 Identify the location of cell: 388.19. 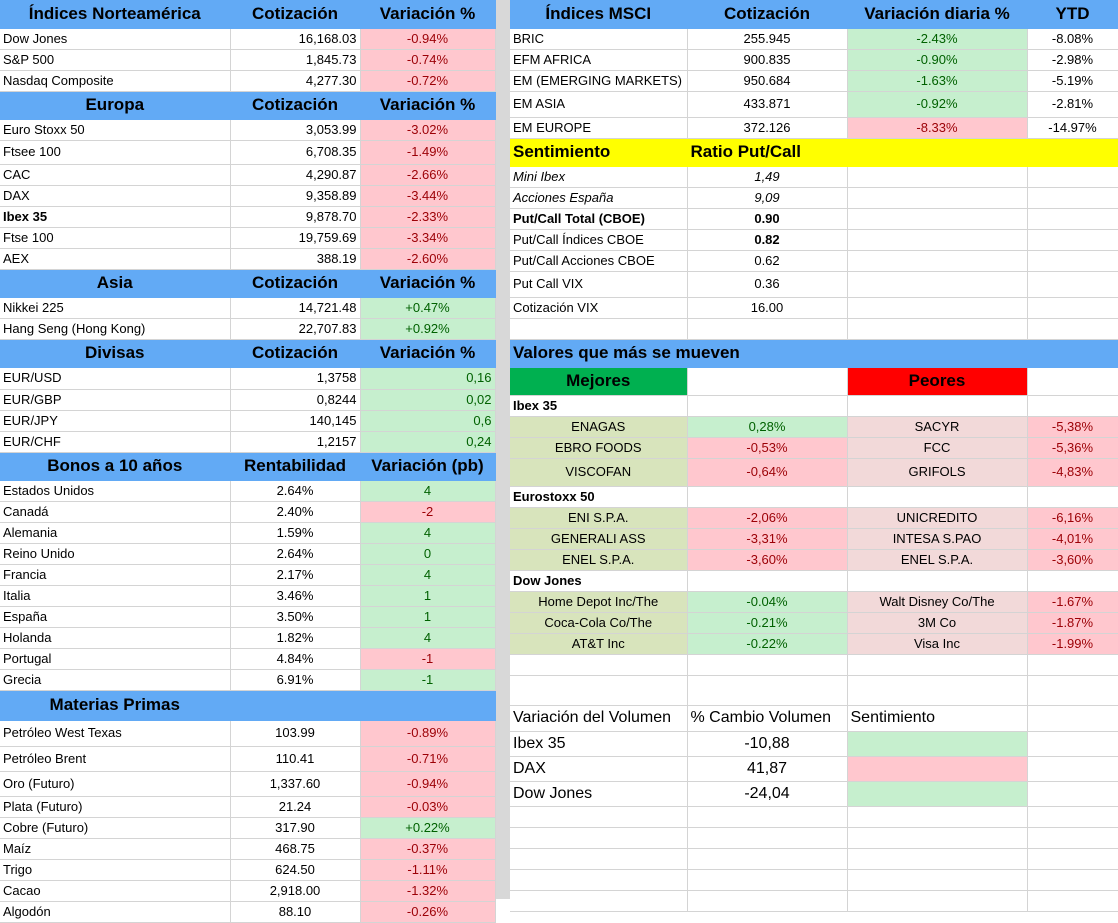
(295, 259).